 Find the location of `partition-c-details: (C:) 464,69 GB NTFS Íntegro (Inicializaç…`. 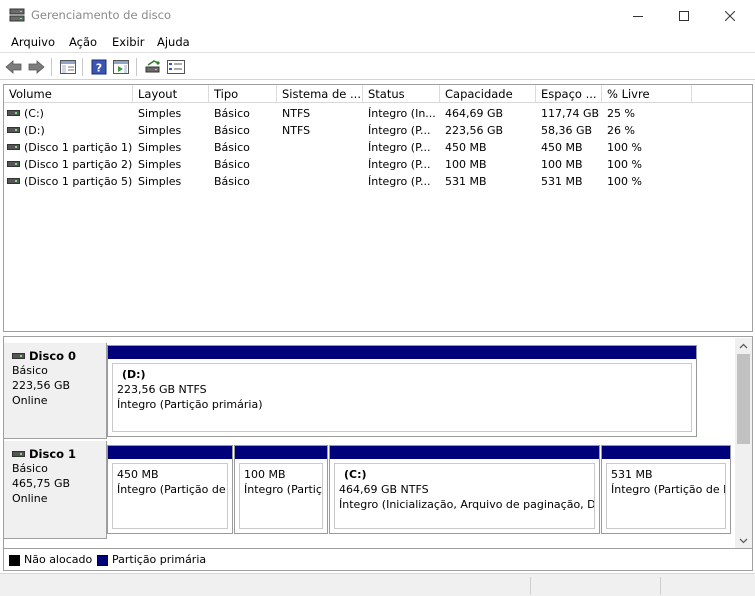

partition-c-details: (C:) 464,69 GB NTFS Íntegro (Inicializaç… is located at coordinates (464, 496).